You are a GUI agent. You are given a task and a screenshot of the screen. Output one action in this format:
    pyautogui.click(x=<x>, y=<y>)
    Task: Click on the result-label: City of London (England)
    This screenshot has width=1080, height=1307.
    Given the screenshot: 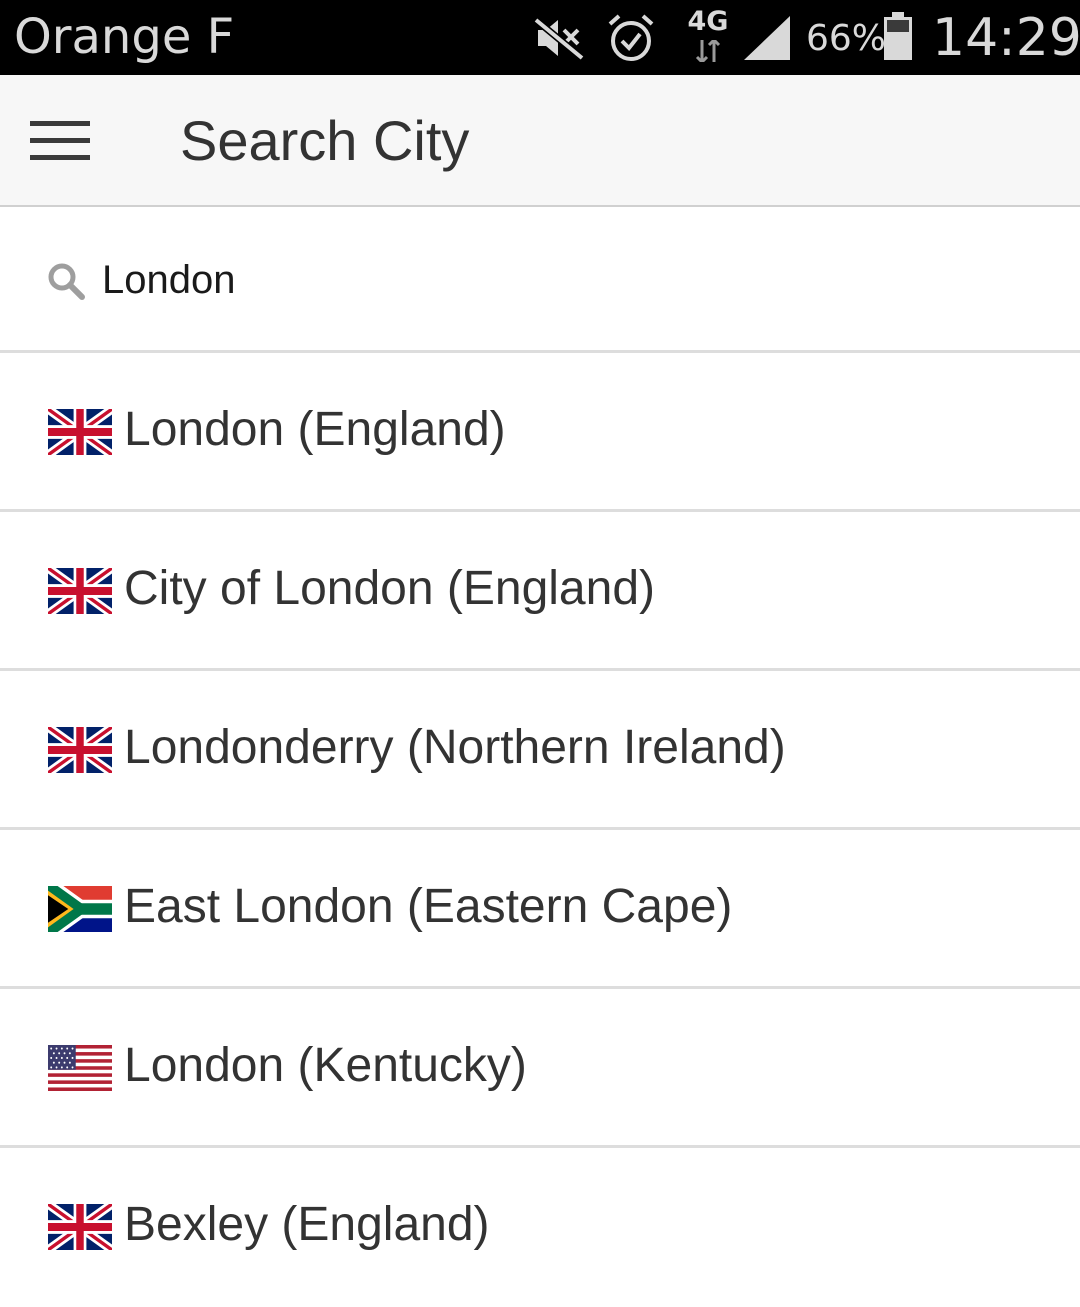 What is the action you would take?
    pyautogui.click(x=389, y=588)
    